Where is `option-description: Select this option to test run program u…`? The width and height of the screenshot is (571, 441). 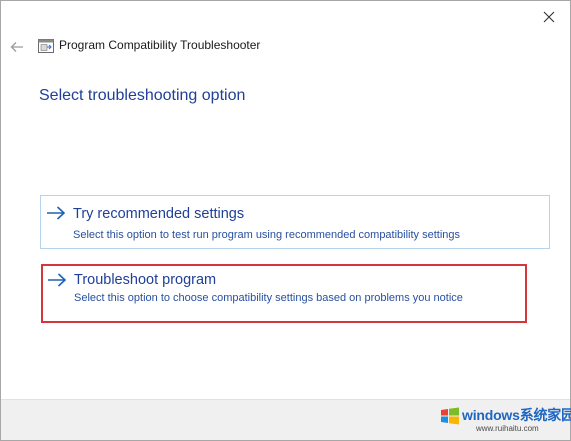 option-description: Select this option to test run program u… is located at coordinates (267, 235).